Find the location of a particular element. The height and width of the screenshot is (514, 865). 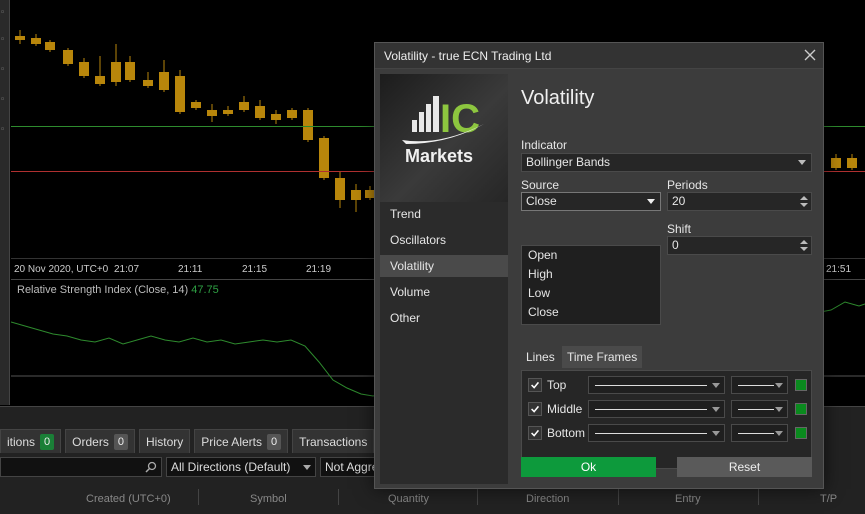

source-option-close: Close is located at coordinates (591, 312).